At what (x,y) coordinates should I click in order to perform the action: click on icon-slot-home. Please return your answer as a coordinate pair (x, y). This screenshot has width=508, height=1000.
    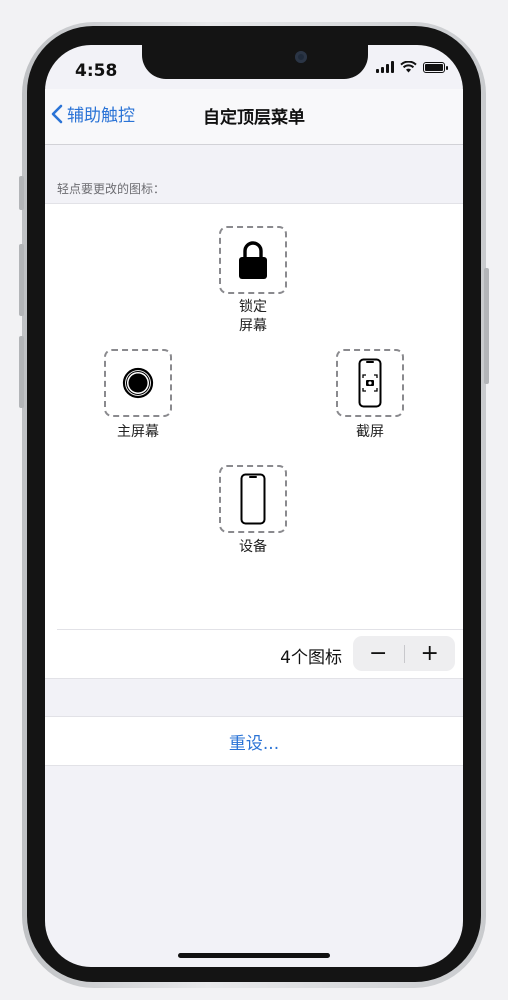
    Looking at the image, I should click on (138, 383).